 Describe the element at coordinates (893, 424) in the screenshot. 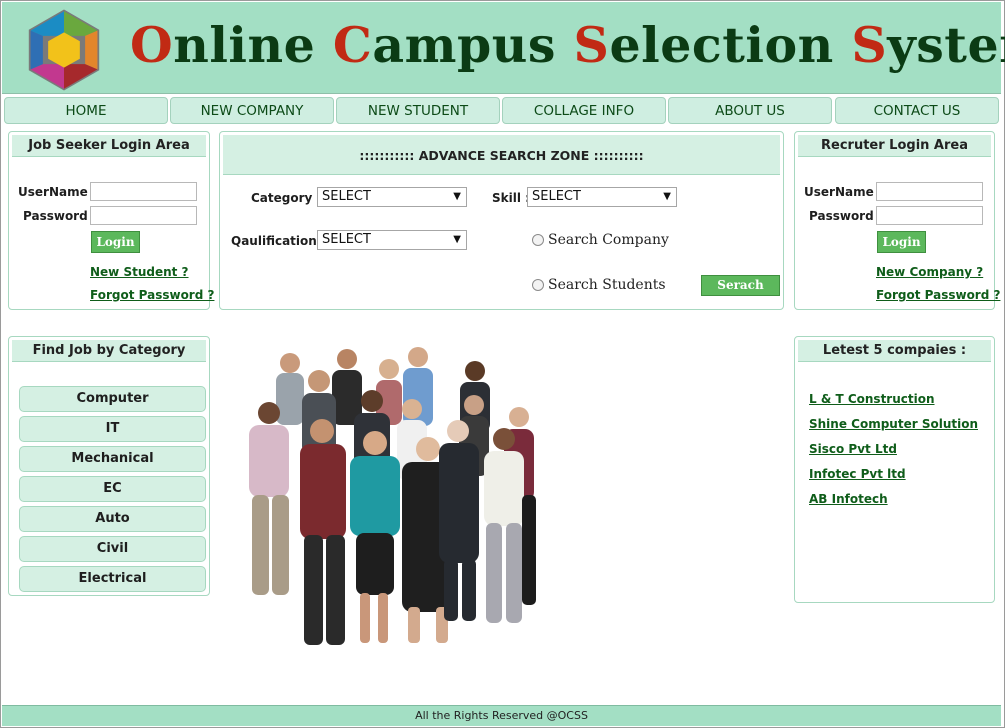

I see `company-link: Shine Computer Solution` at that location.